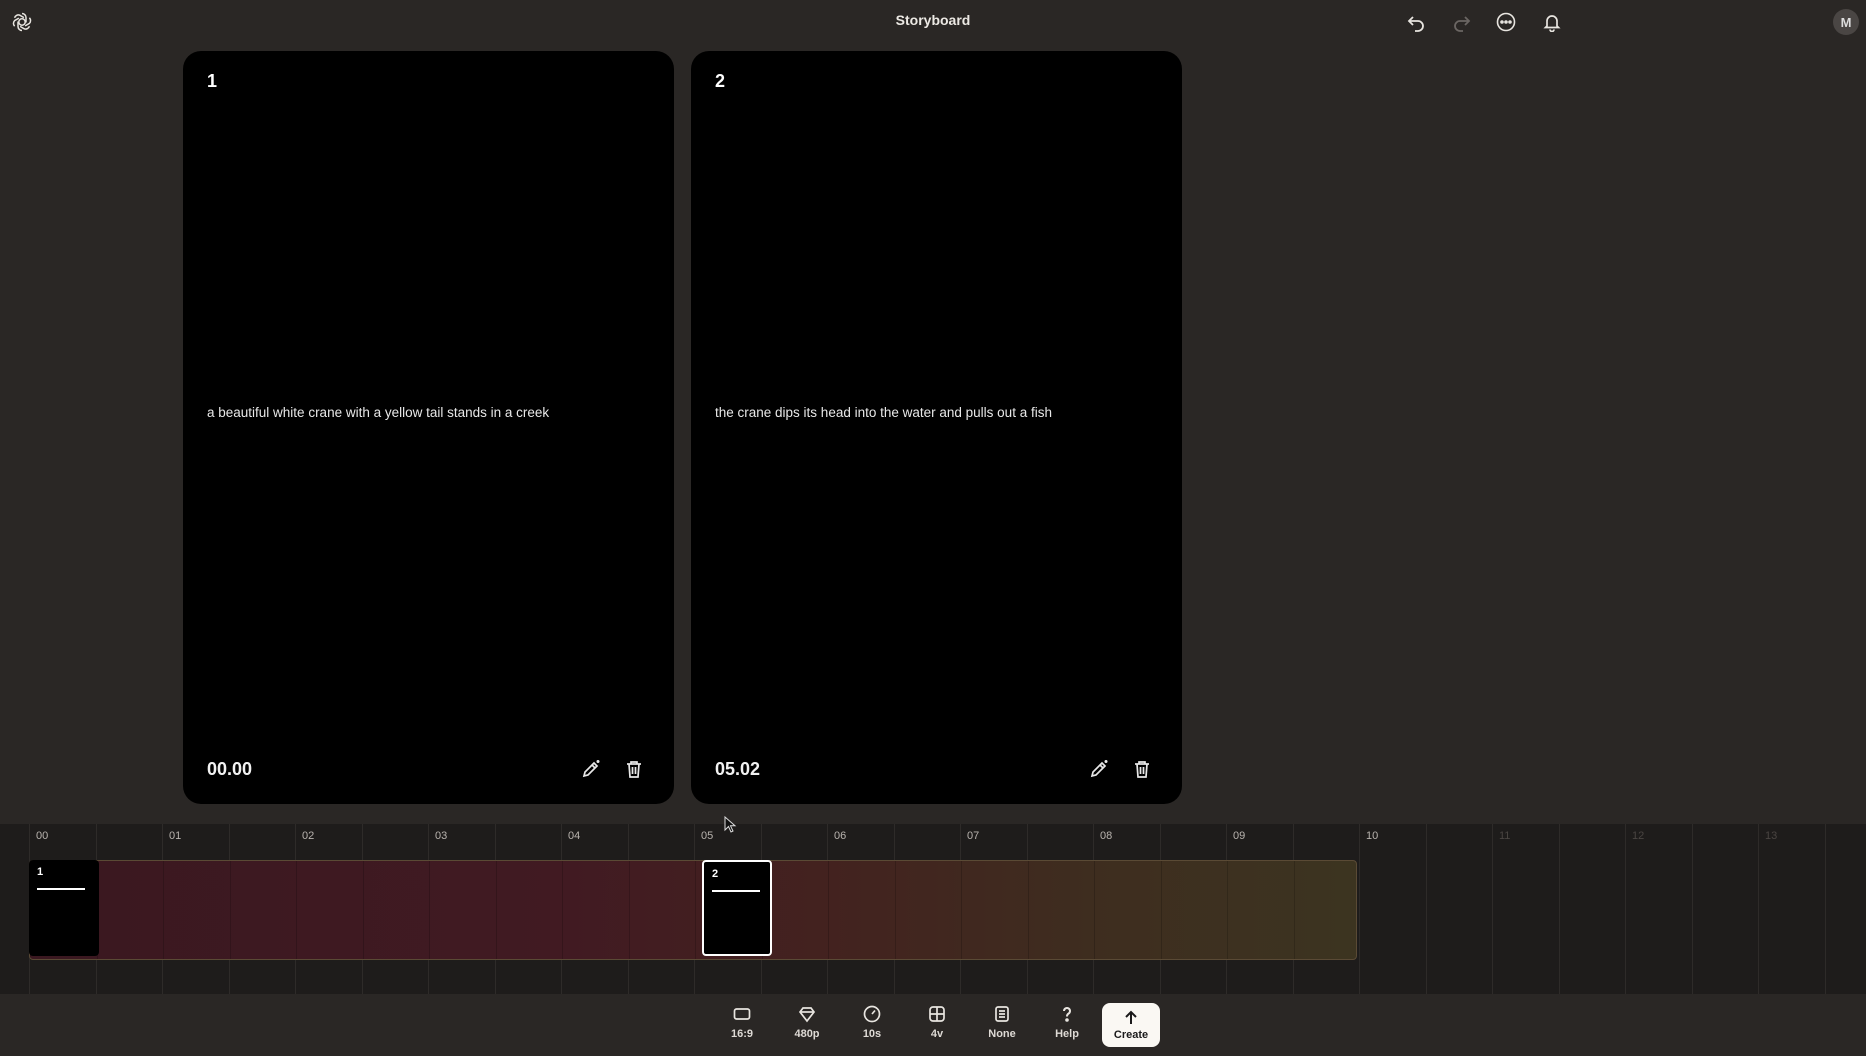 This screenshot has height=1056, width=1866. I want to click on account-button: M, so click(1846, 22).